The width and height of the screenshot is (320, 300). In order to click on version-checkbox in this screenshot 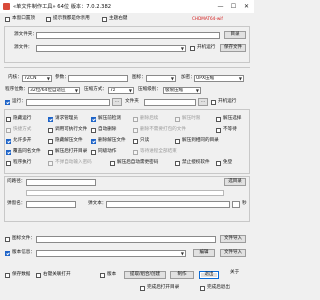, I will do `click(102, 275)`.